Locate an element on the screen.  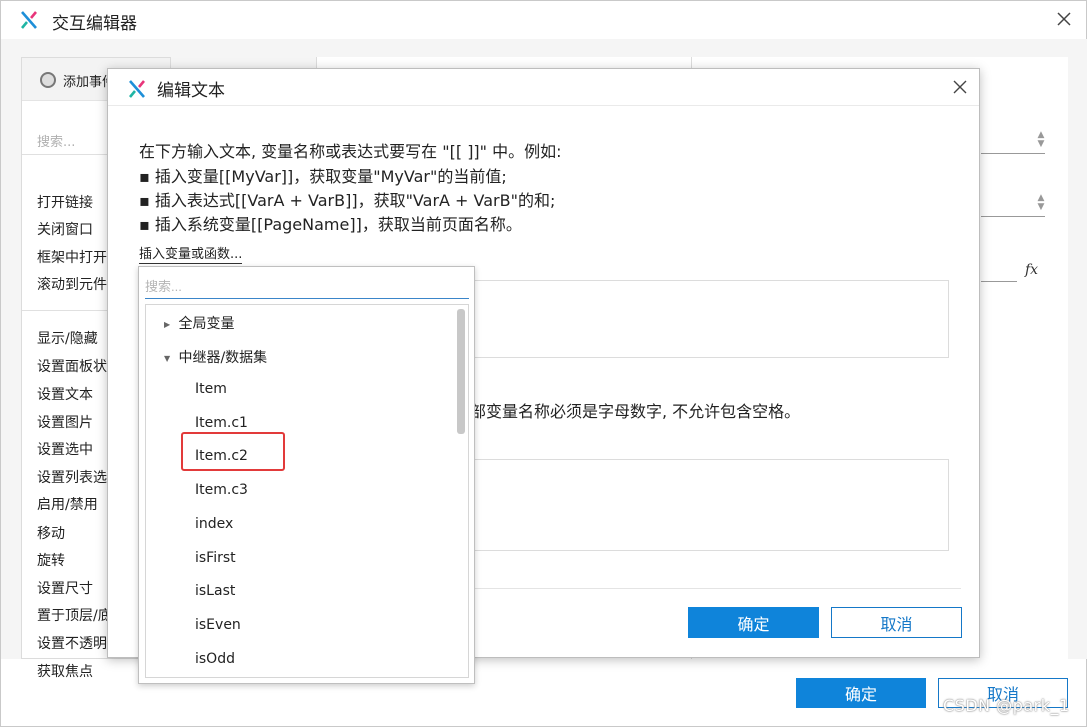
action-item: 设置尺寸 is located at coordinates (65, 588).